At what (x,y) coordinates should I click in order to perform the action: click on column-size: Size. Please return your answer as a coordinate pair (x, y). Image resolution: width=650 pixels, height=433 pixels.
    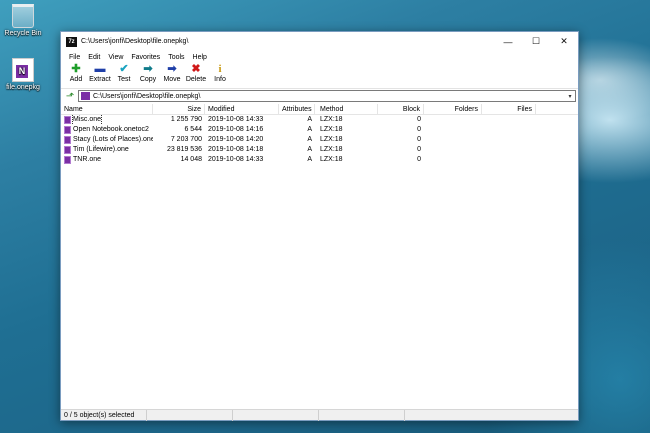
    Looking at the image, I should click on (179, 109).